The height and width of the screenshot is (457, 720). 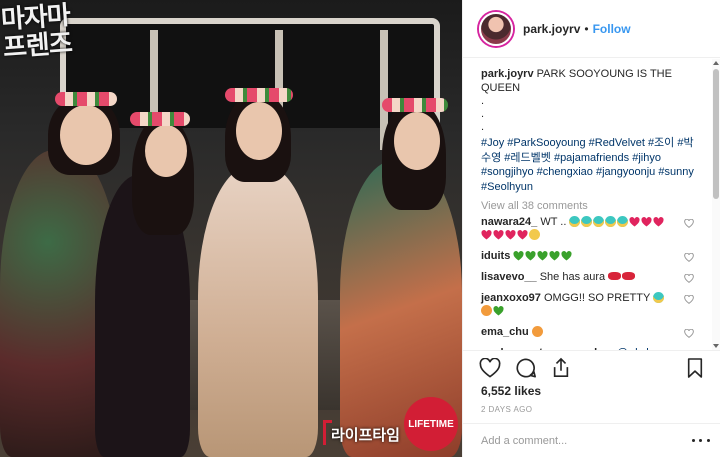 I want to click on comment-row: ema_chu, so click(x=590, y=332).